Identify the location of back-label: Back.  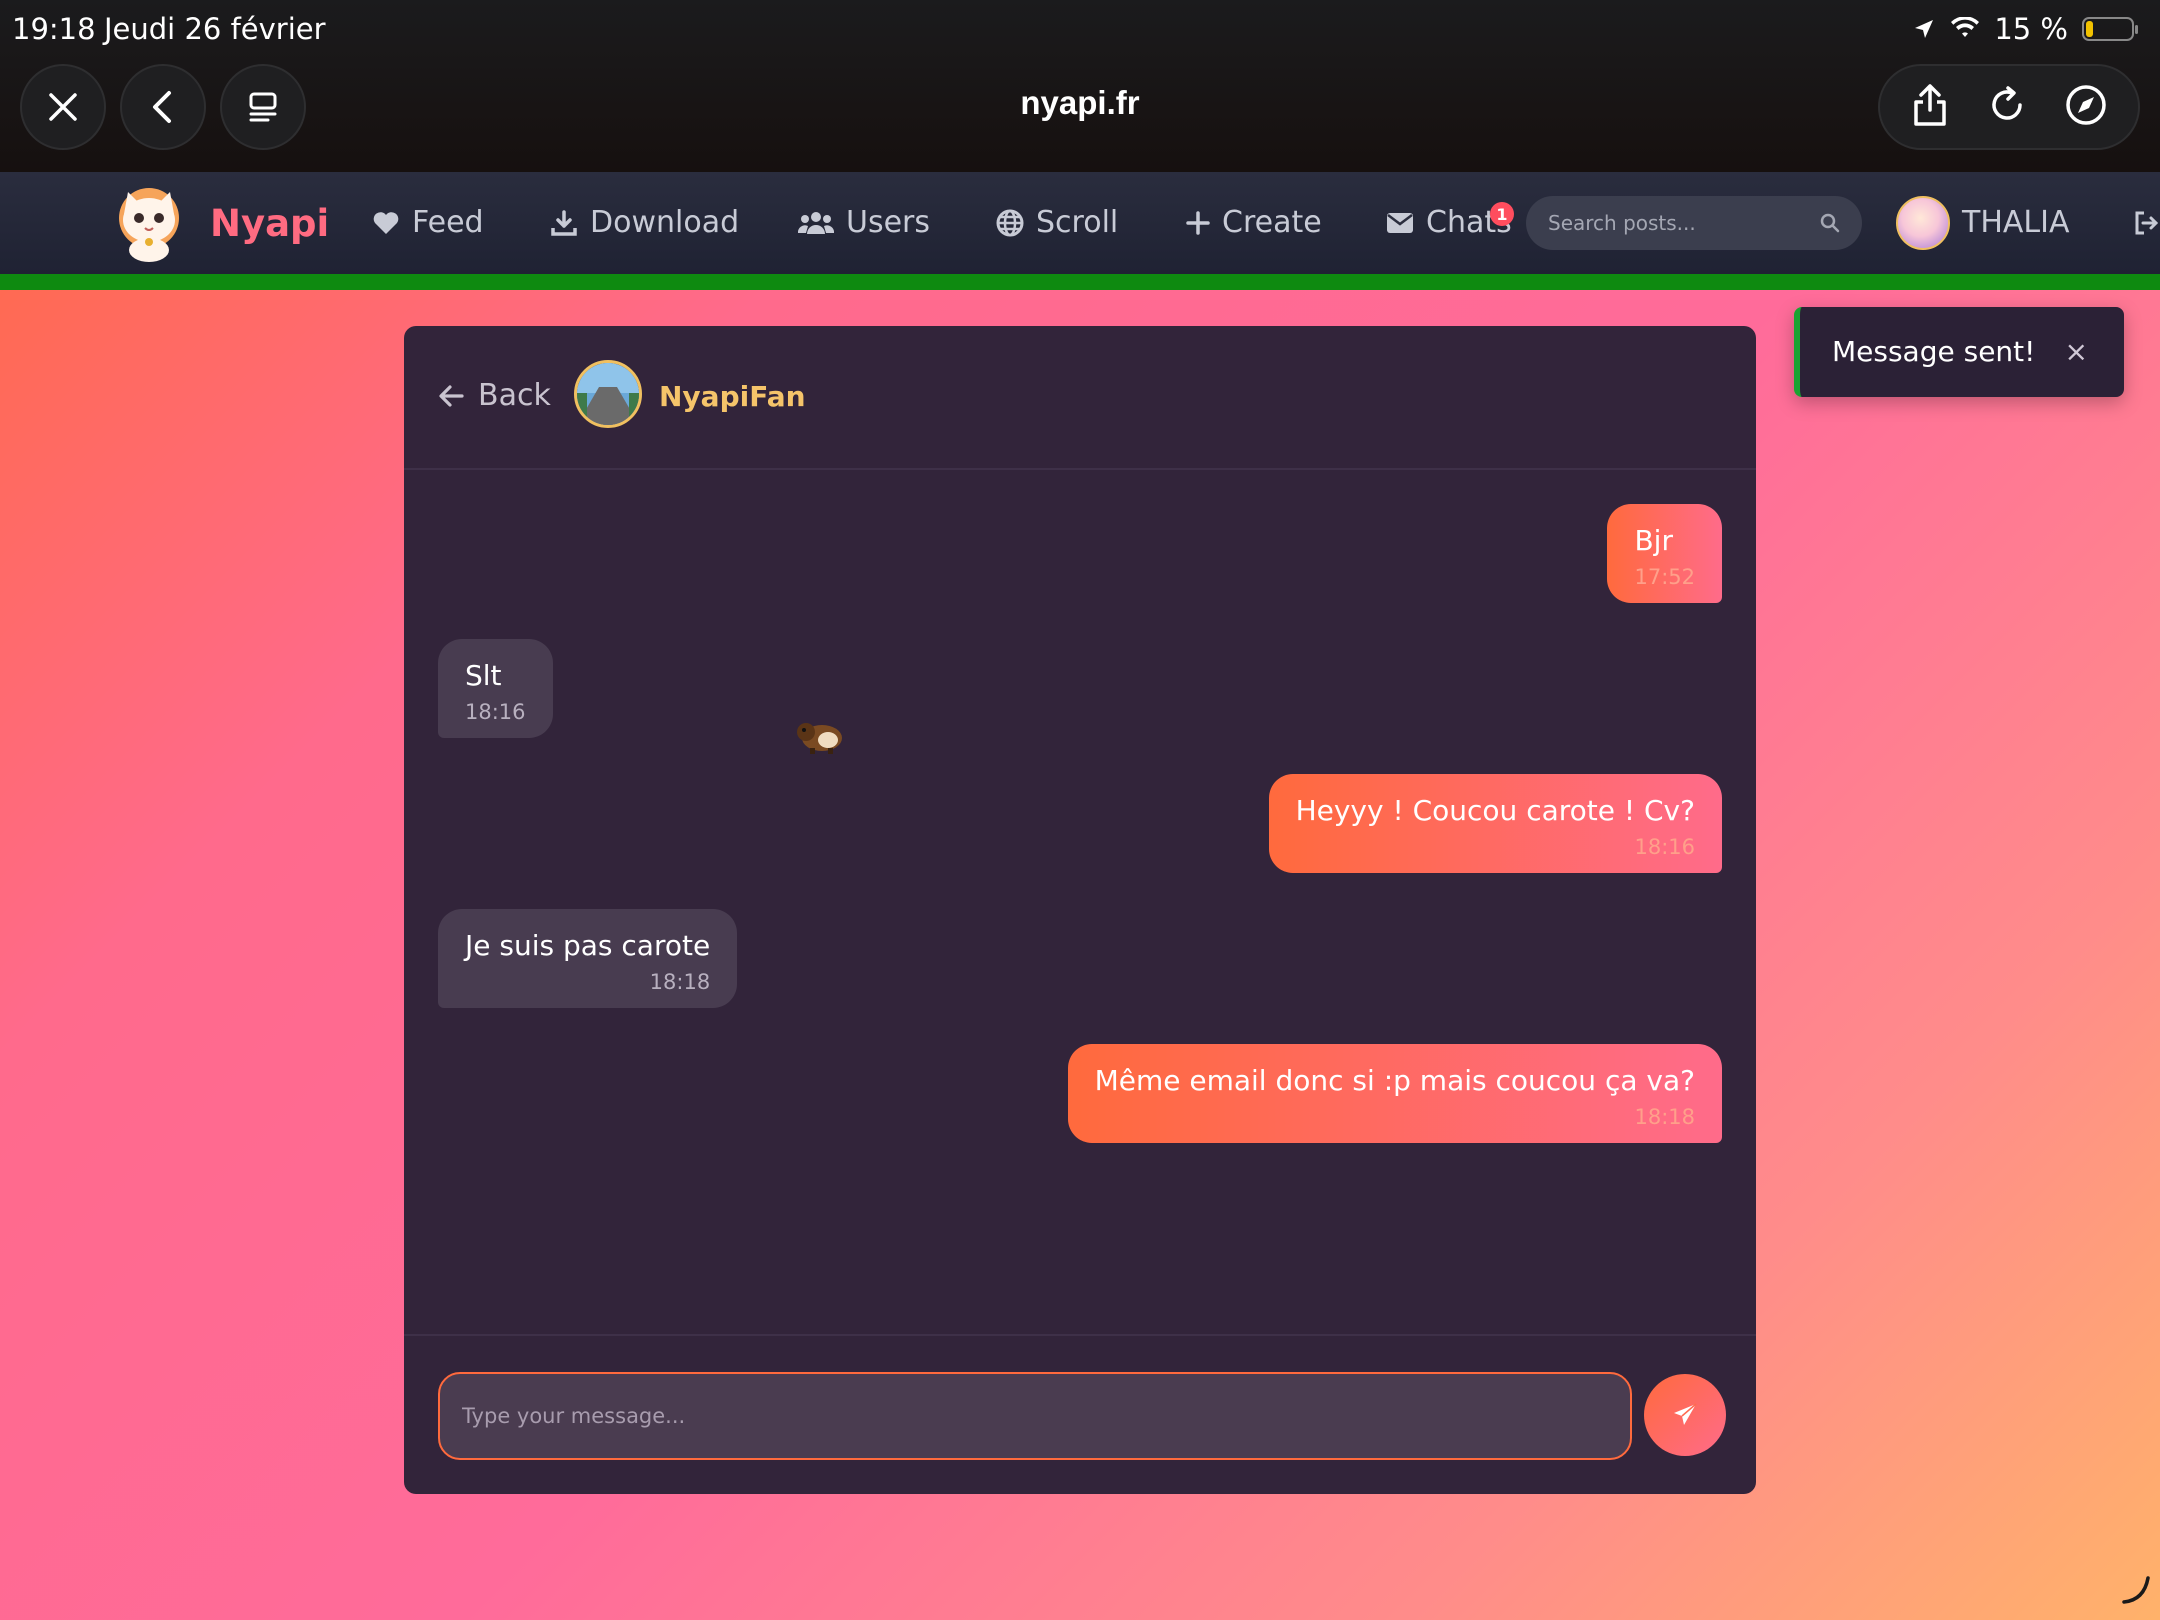
(514, 395).